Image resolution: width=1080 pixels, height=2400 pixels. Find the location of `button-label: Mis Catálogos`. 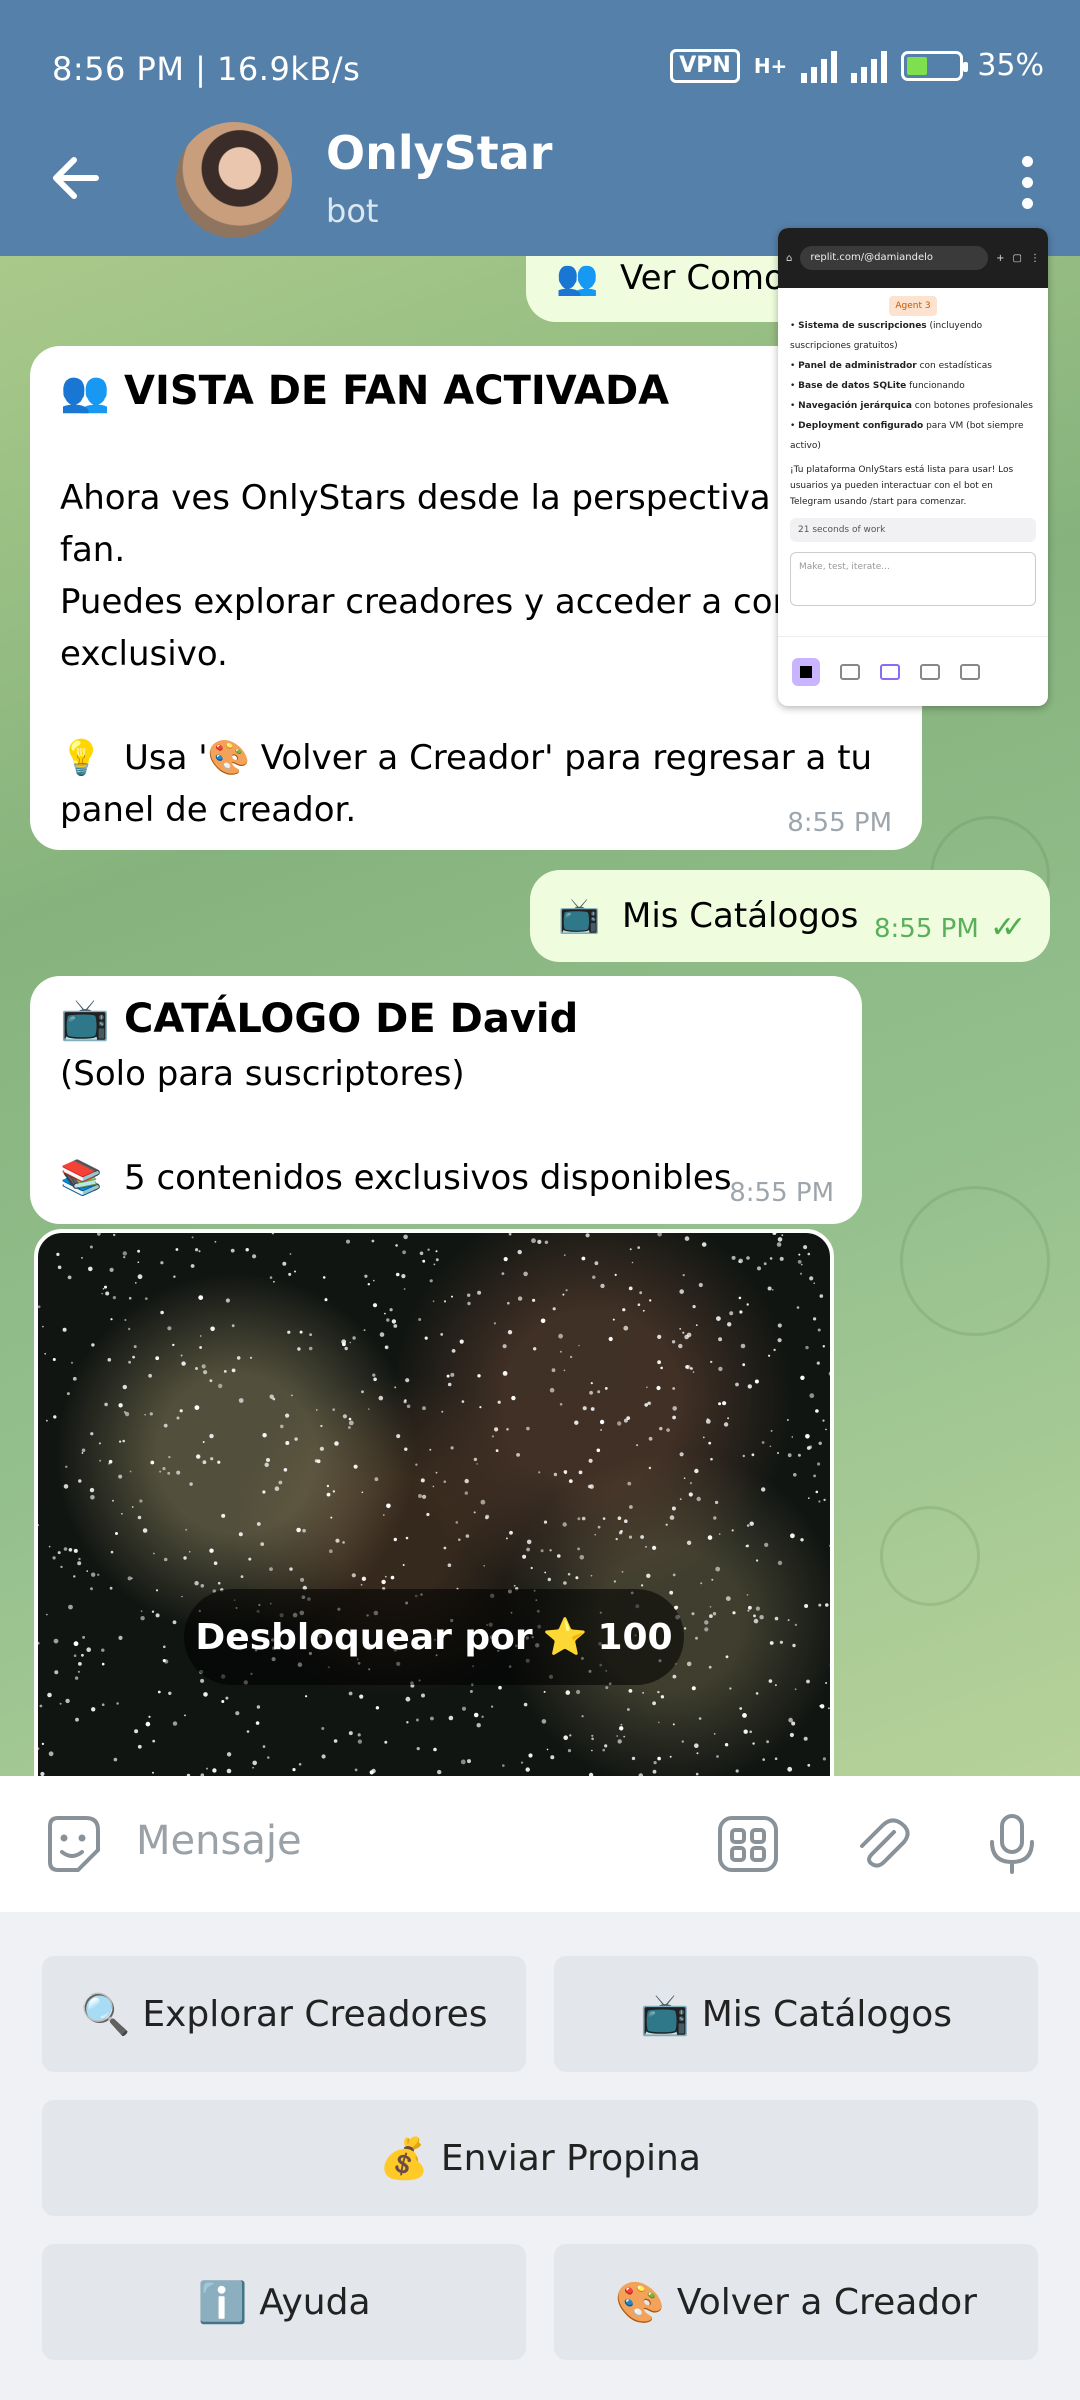

button-label: Mis Catálogos is located at coordinates (827, 2014).